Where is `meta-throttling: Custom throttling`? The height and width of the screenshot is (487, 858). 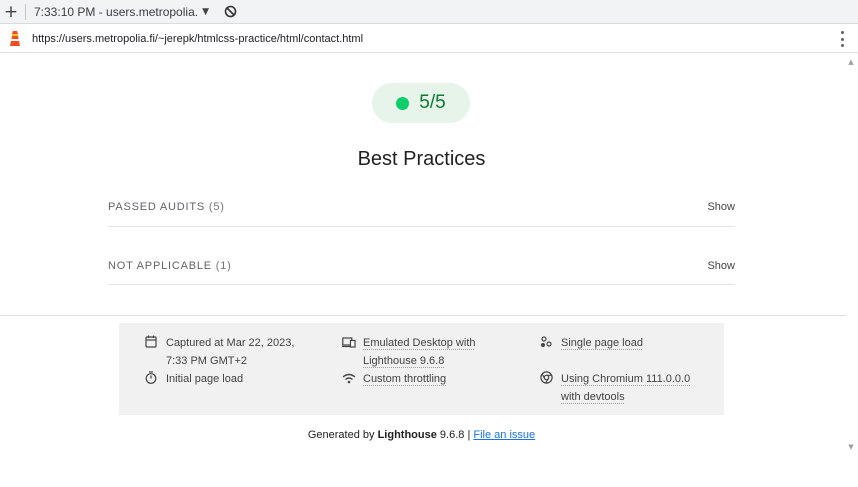 meta-throttling: Custom throttling is located at coordinates (422, 379).